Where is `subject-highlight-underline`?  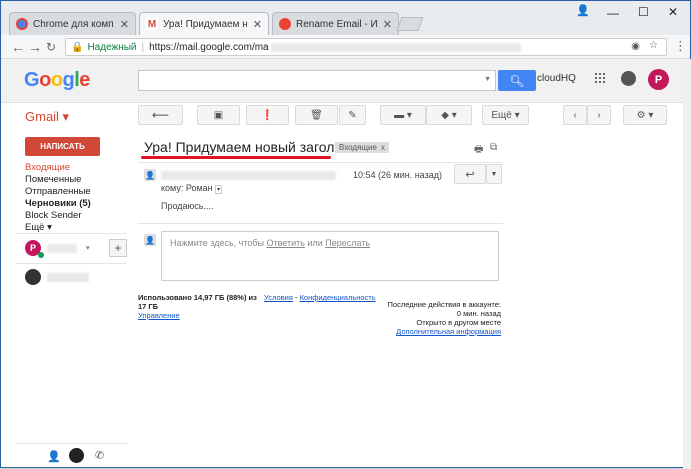 subject-highlight-underline is located at coordinates (236, 157).